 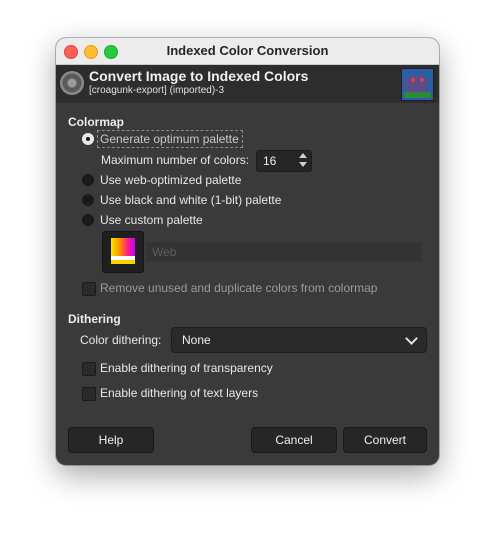 I want to click on checkbox-dither-transparency, so click(x=89, y=369).